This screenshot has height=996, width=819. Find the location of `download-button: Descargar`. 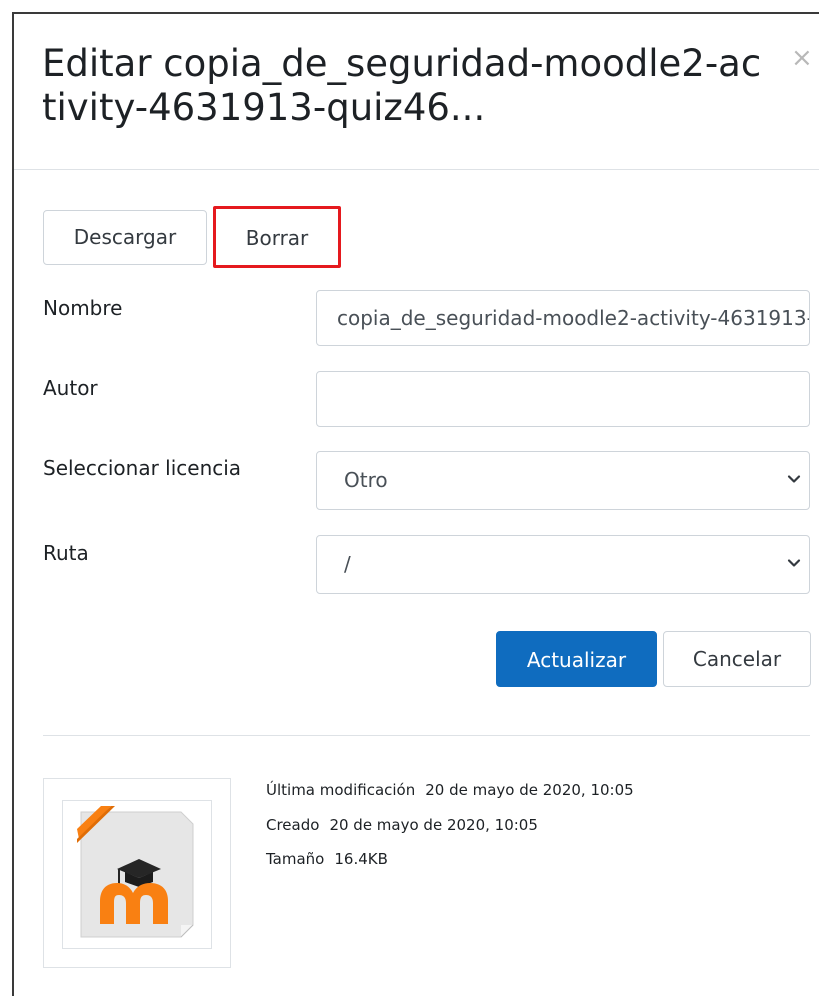

download-button: Descargar is located at coordinates (125, 237).